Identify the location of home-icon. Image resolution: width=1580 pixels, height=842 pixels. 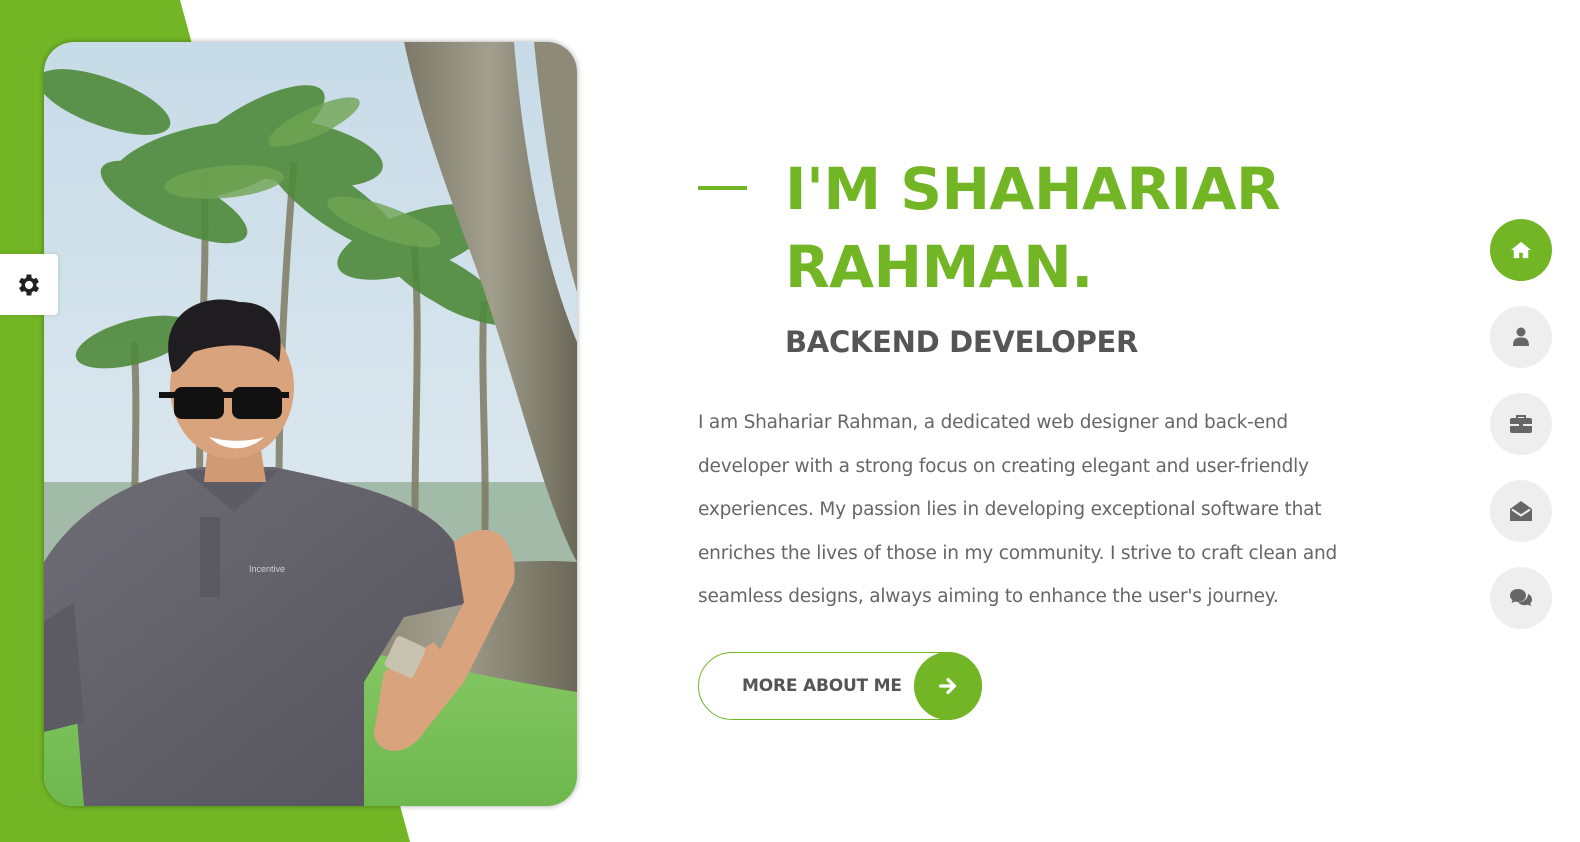
(1521, 250).